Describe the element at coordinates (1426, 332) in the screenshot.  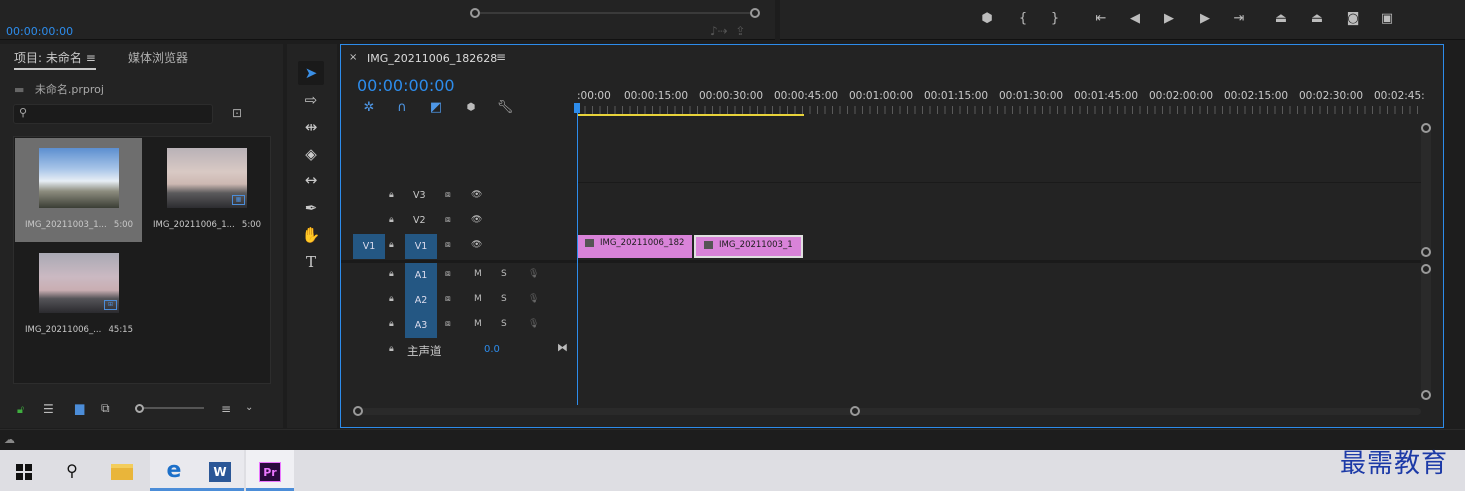
I see `audio-vertical-scrollbar` at that location.